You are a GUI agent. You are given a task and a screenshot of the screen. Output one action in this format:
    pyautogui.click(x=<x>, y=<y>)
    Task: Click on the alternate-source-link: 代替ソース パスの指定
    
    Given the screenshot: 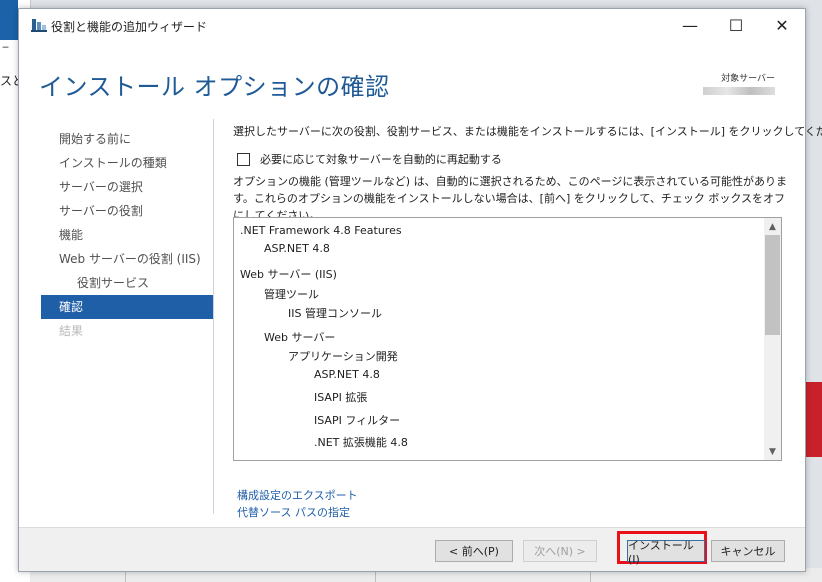 What is the action you would take?
    pyautogui.click(x=293, y=512)
    